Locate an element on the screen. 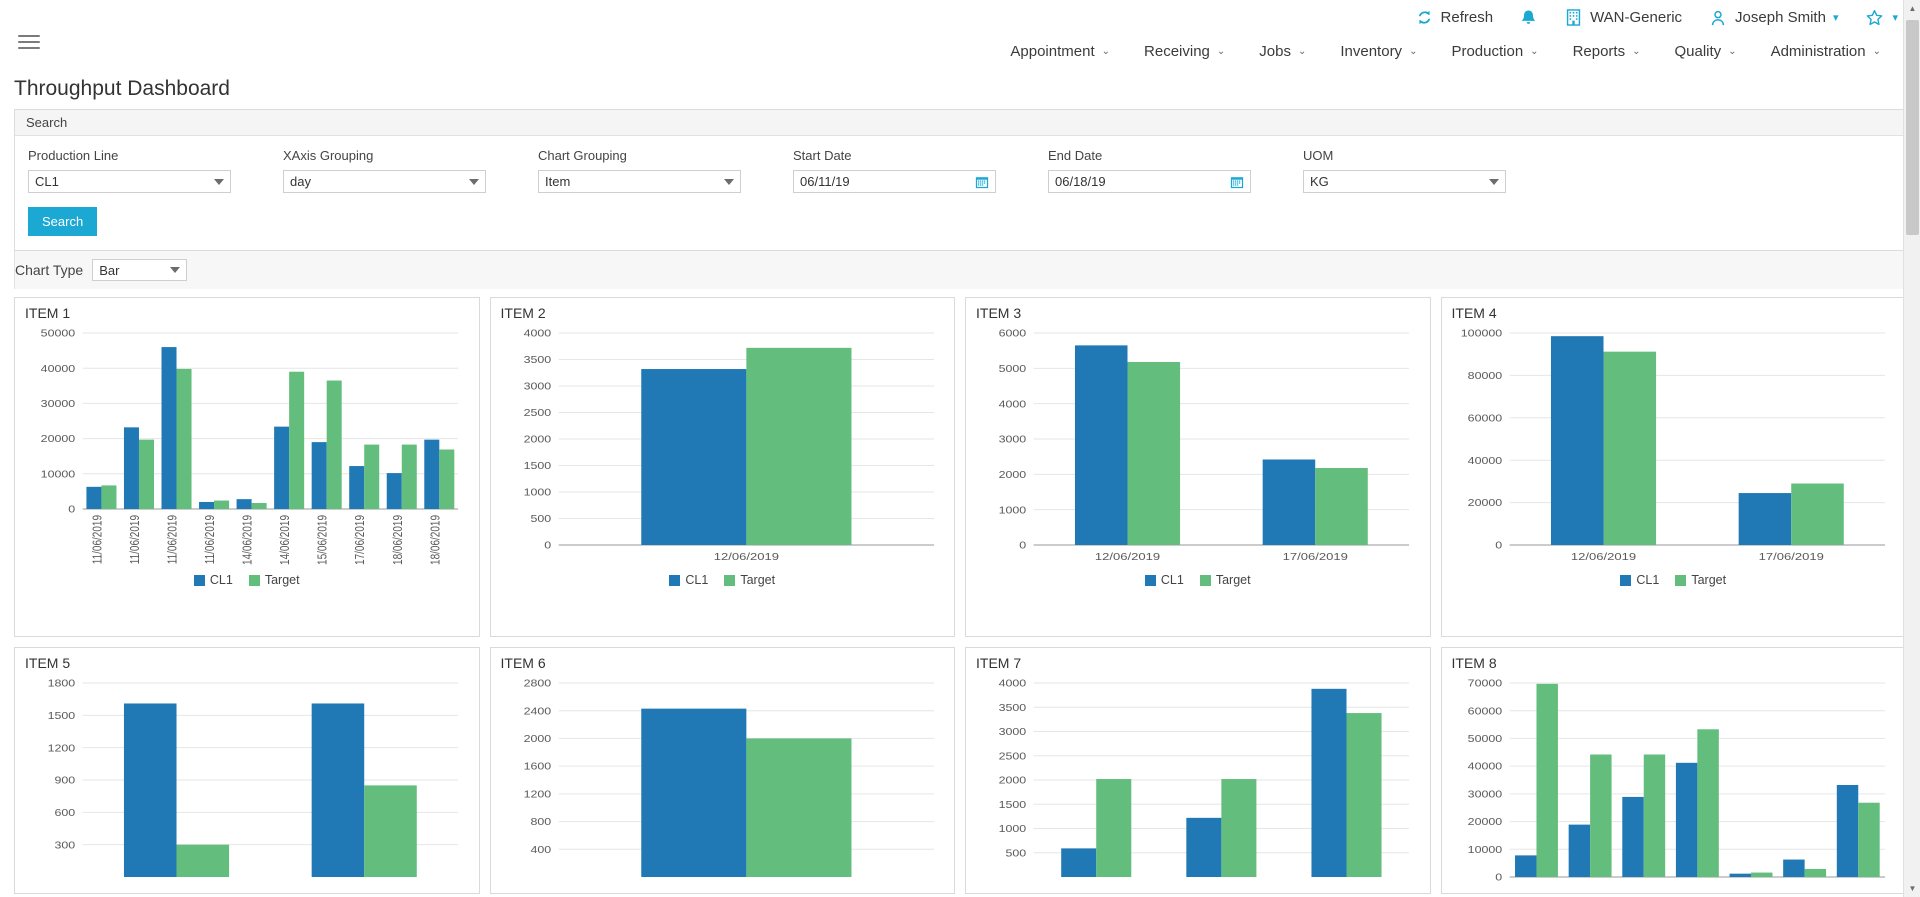 This screenshot has width=1920, height=897. svg-text: 2000 is located at coordinates (1013, 781).